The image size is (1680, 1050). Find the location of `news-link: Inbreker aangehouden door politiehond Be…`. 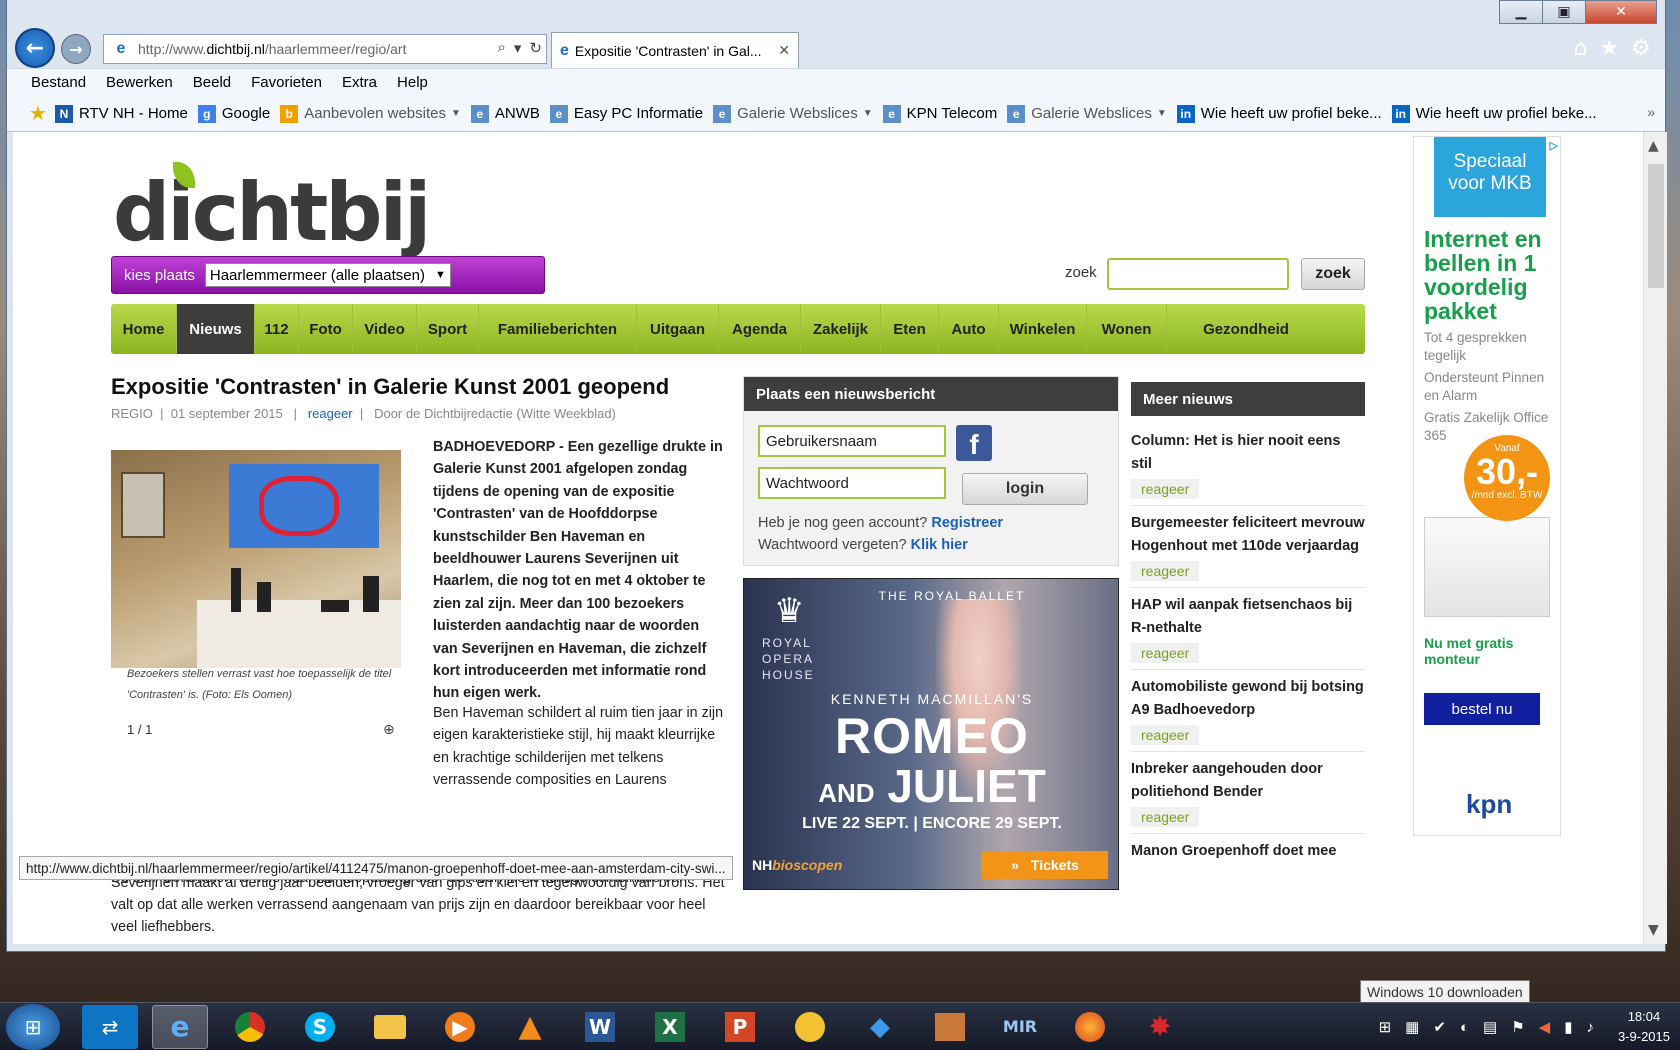

news-link: Inbreker aangehouden door politiehond Be… is located at coordinates (1248, 780).